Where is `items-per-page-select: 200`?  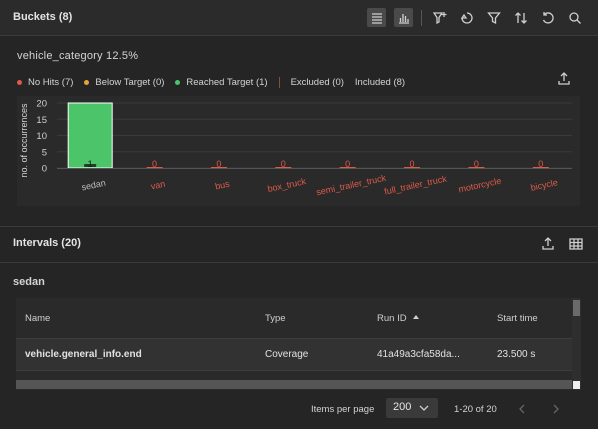 items-per-page-select: 200 is located at coordinates (412, 408).